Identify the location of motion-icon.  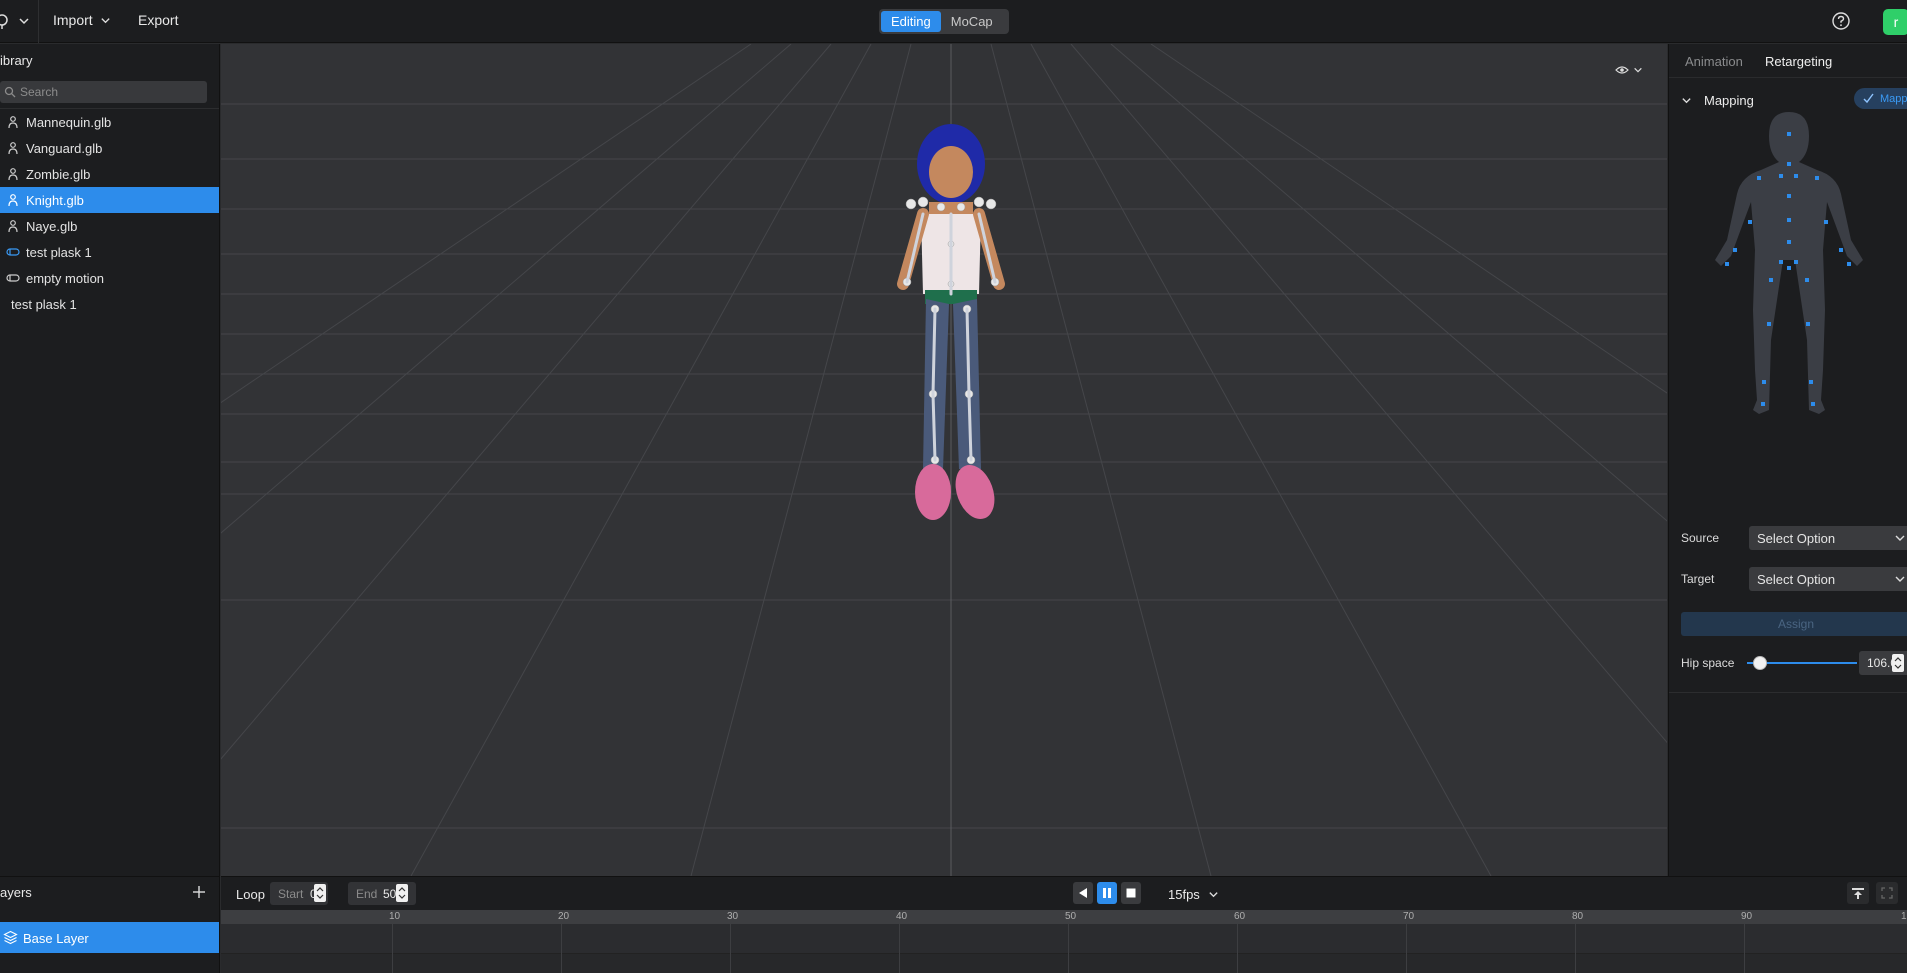
(13, 252).